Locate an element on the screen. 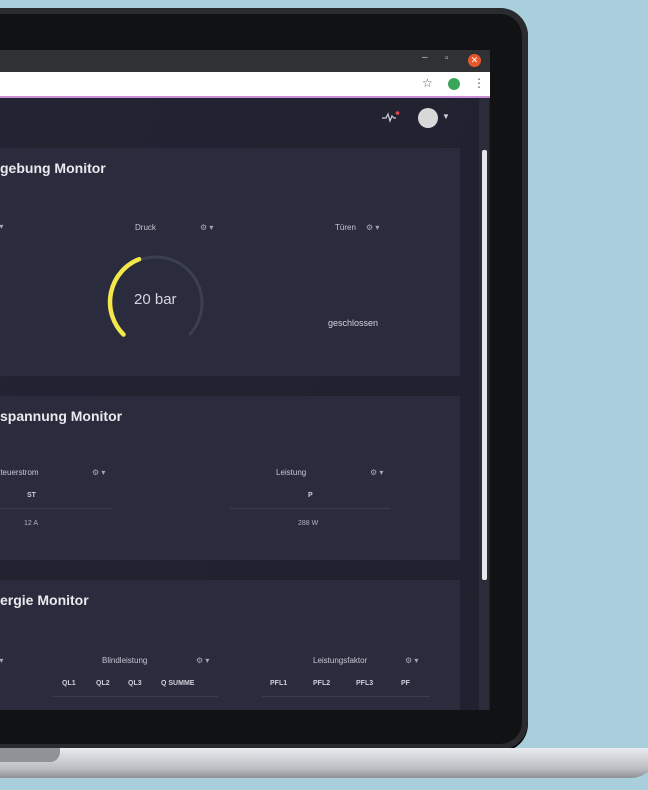  laptop-base is located at coordinates (324, 763).